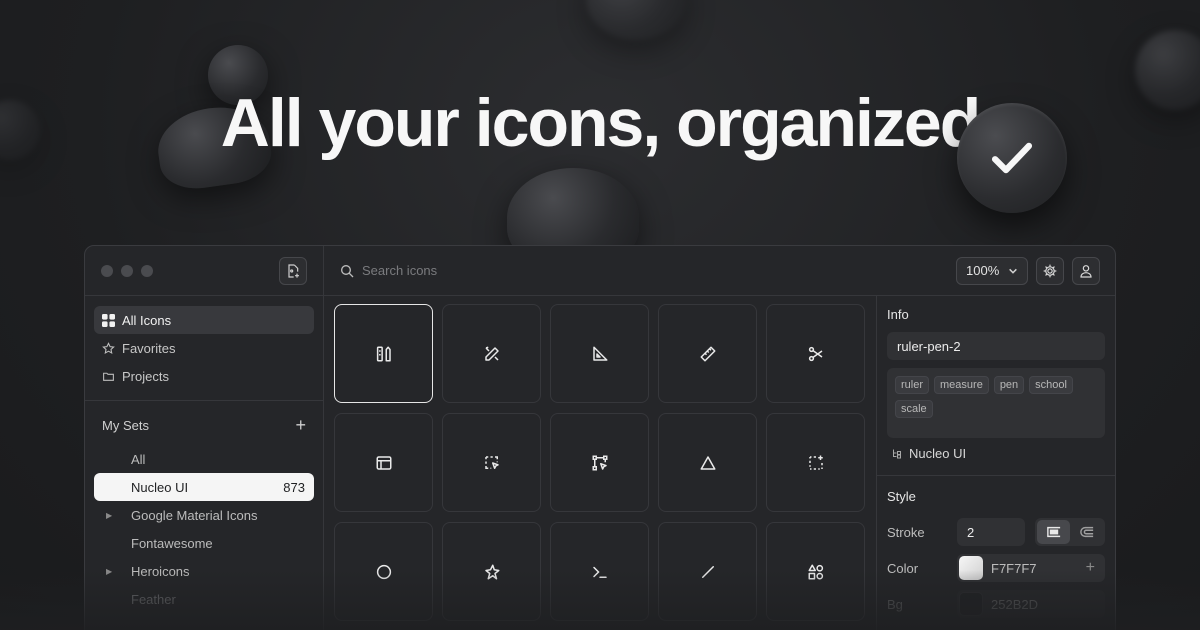 Image resolution: width=1200 pixels, height=630 pixels. I want to click on icon-tile-scissors, so click(815, 353).